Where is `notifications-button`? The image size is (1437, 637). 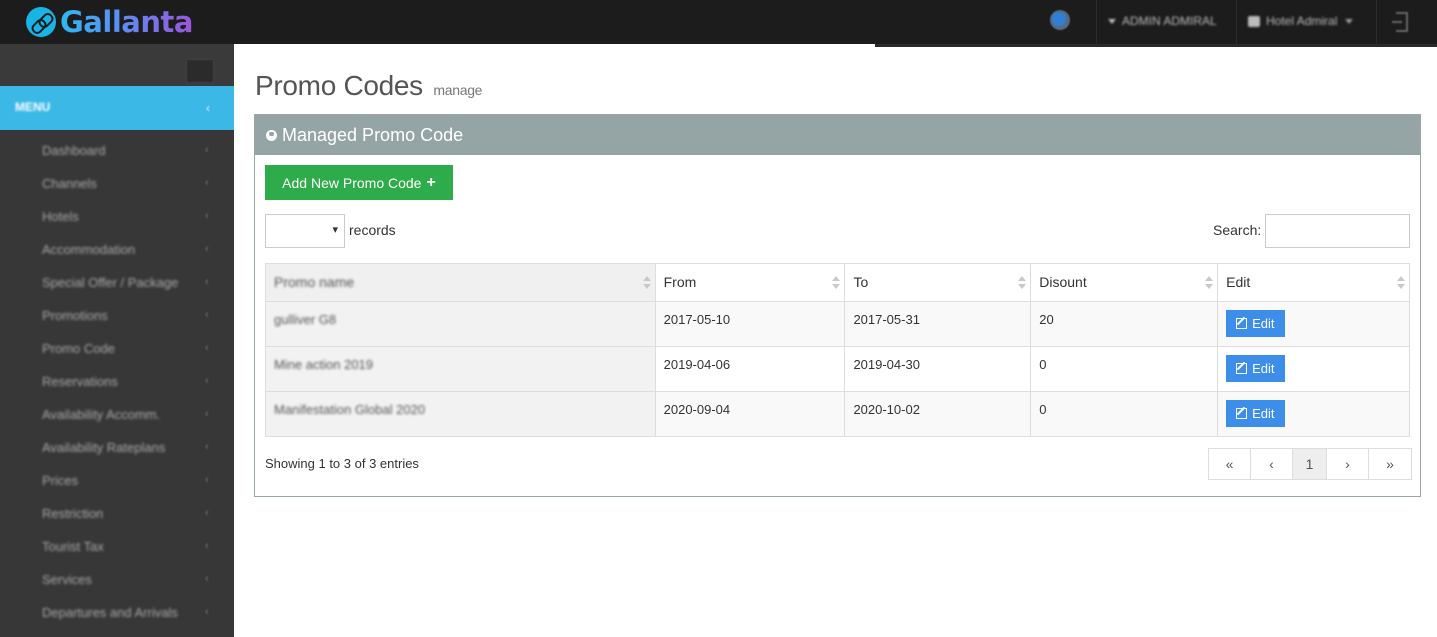 notifications-button is located at coordinates (1063, 22).